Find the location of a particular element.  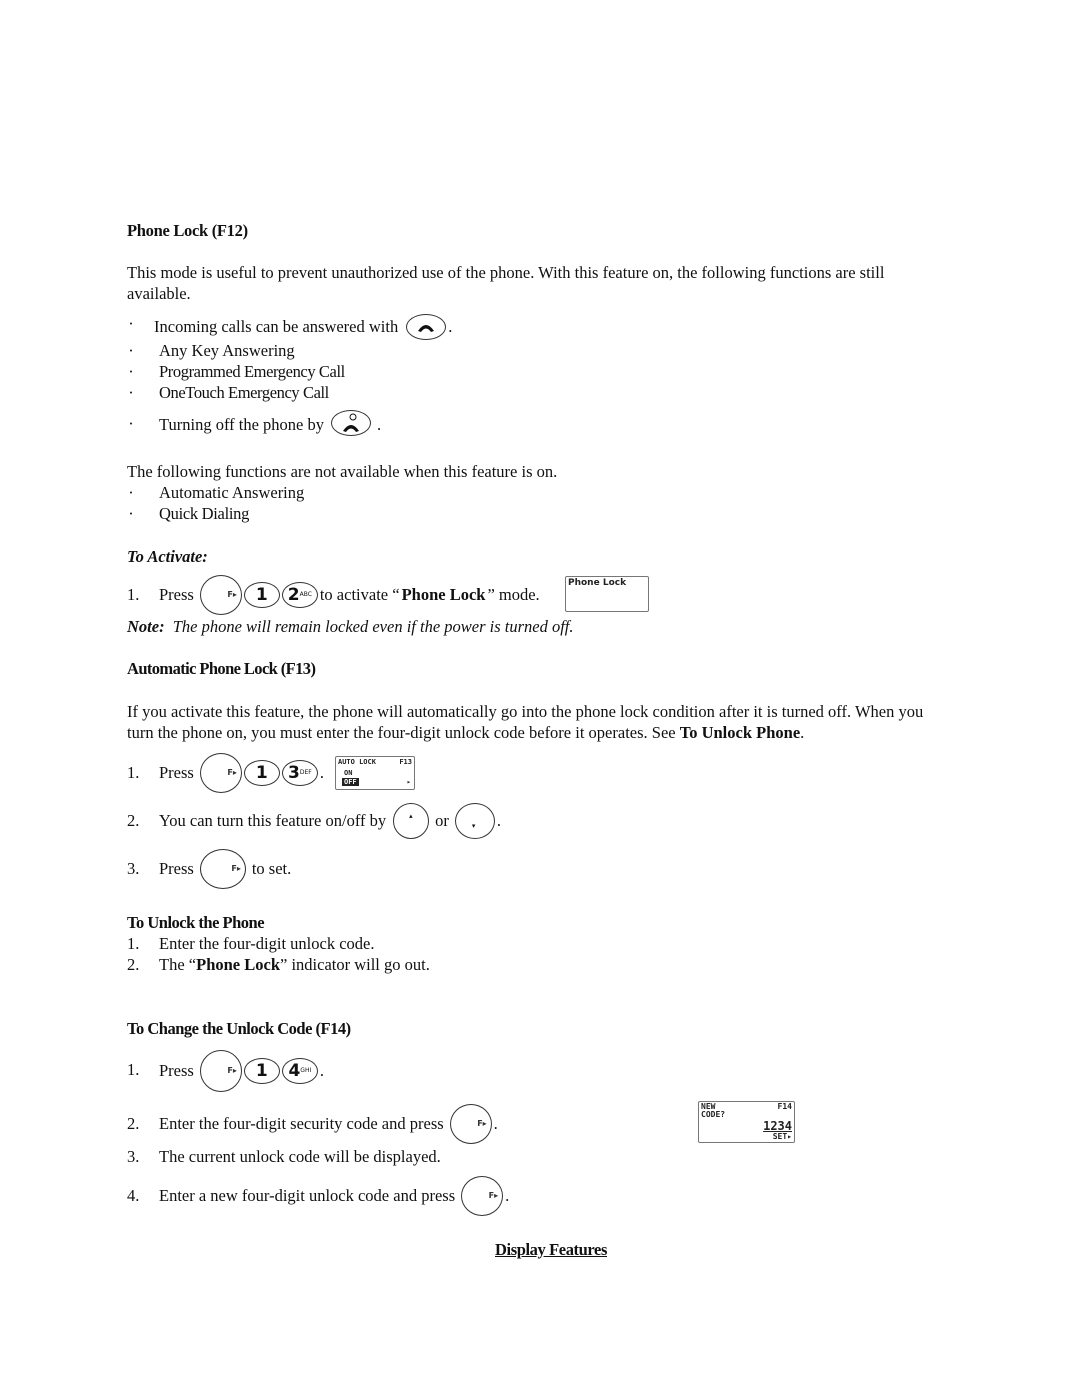

step-text: to set. is located at coordinates (271, 868).